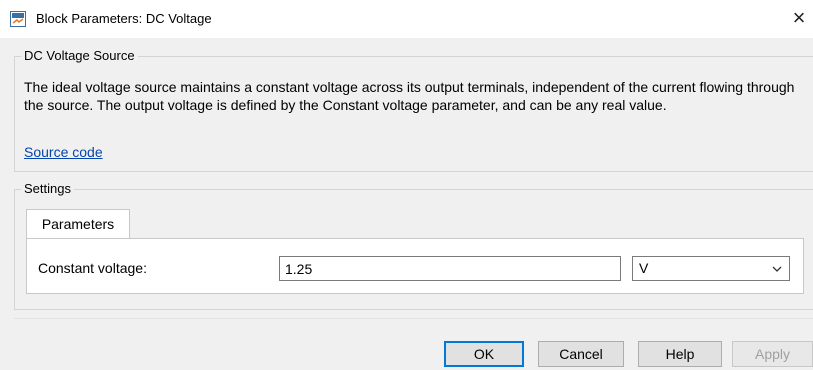 The width and height of the screenshot is (813, 370). I want to click on close-icon: ×, so click(799, 18).